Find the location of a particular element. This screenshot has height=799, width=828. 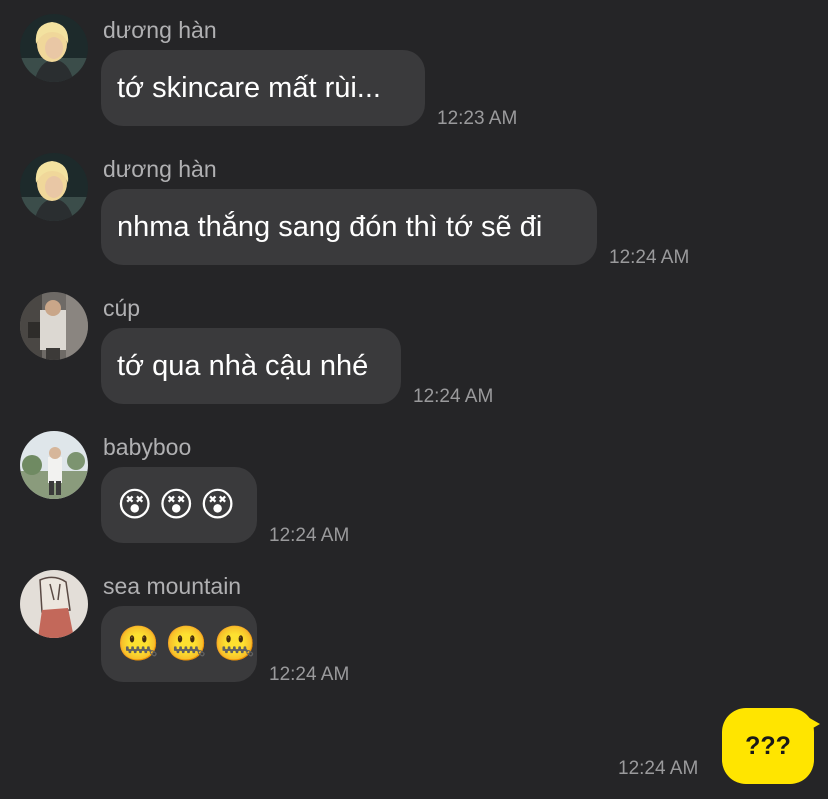

message-bubble: 🤐🤐🤐 is located at coordinates (179, 644).